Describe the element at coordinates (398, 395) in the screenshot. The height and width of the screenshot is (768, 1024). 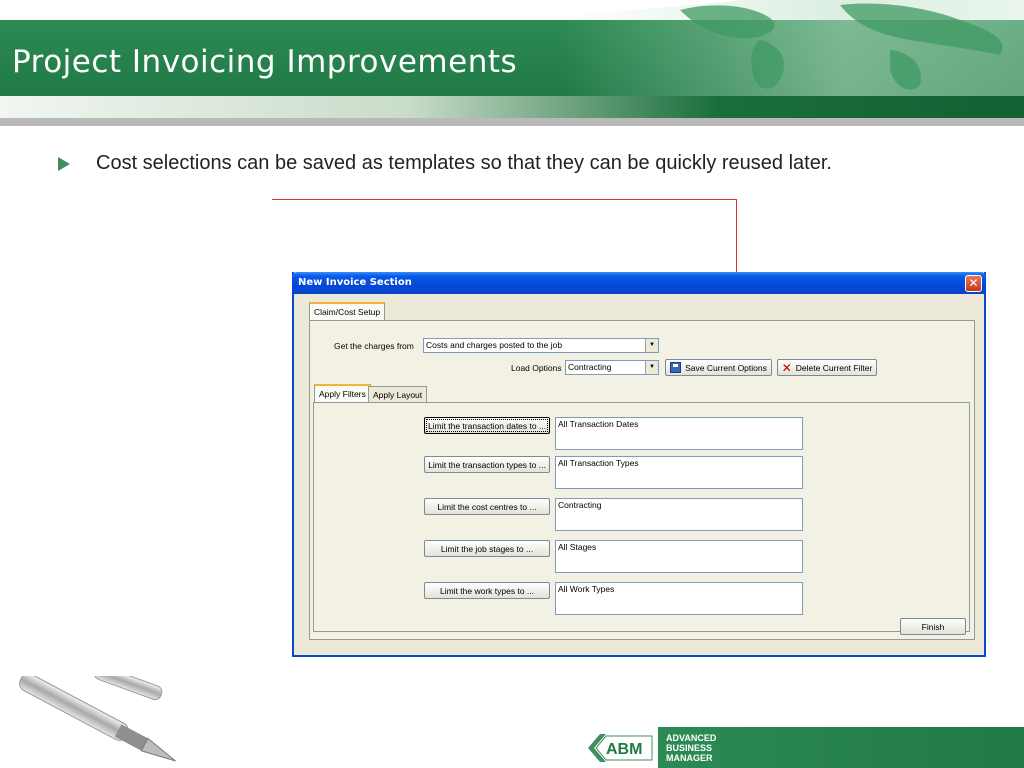
I see `tab-label: Apply Layout` at that location.